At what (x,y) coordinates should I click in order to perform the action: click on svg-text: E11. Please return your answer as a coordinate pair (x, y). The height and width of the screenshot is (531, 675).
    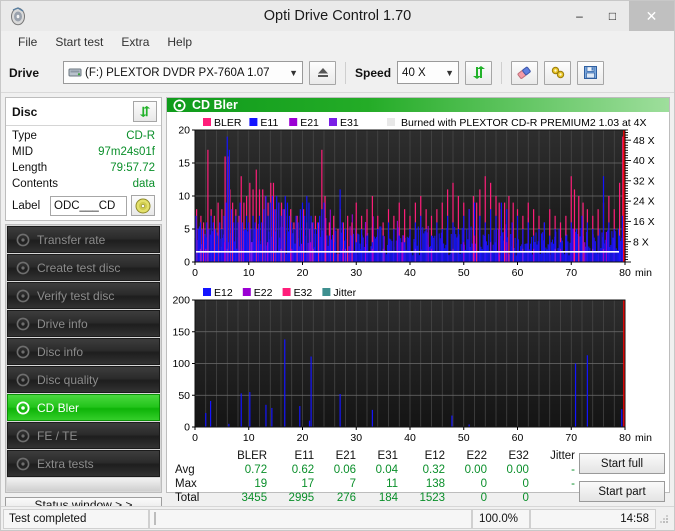
    Looking at the image, I should click on (269, 123).